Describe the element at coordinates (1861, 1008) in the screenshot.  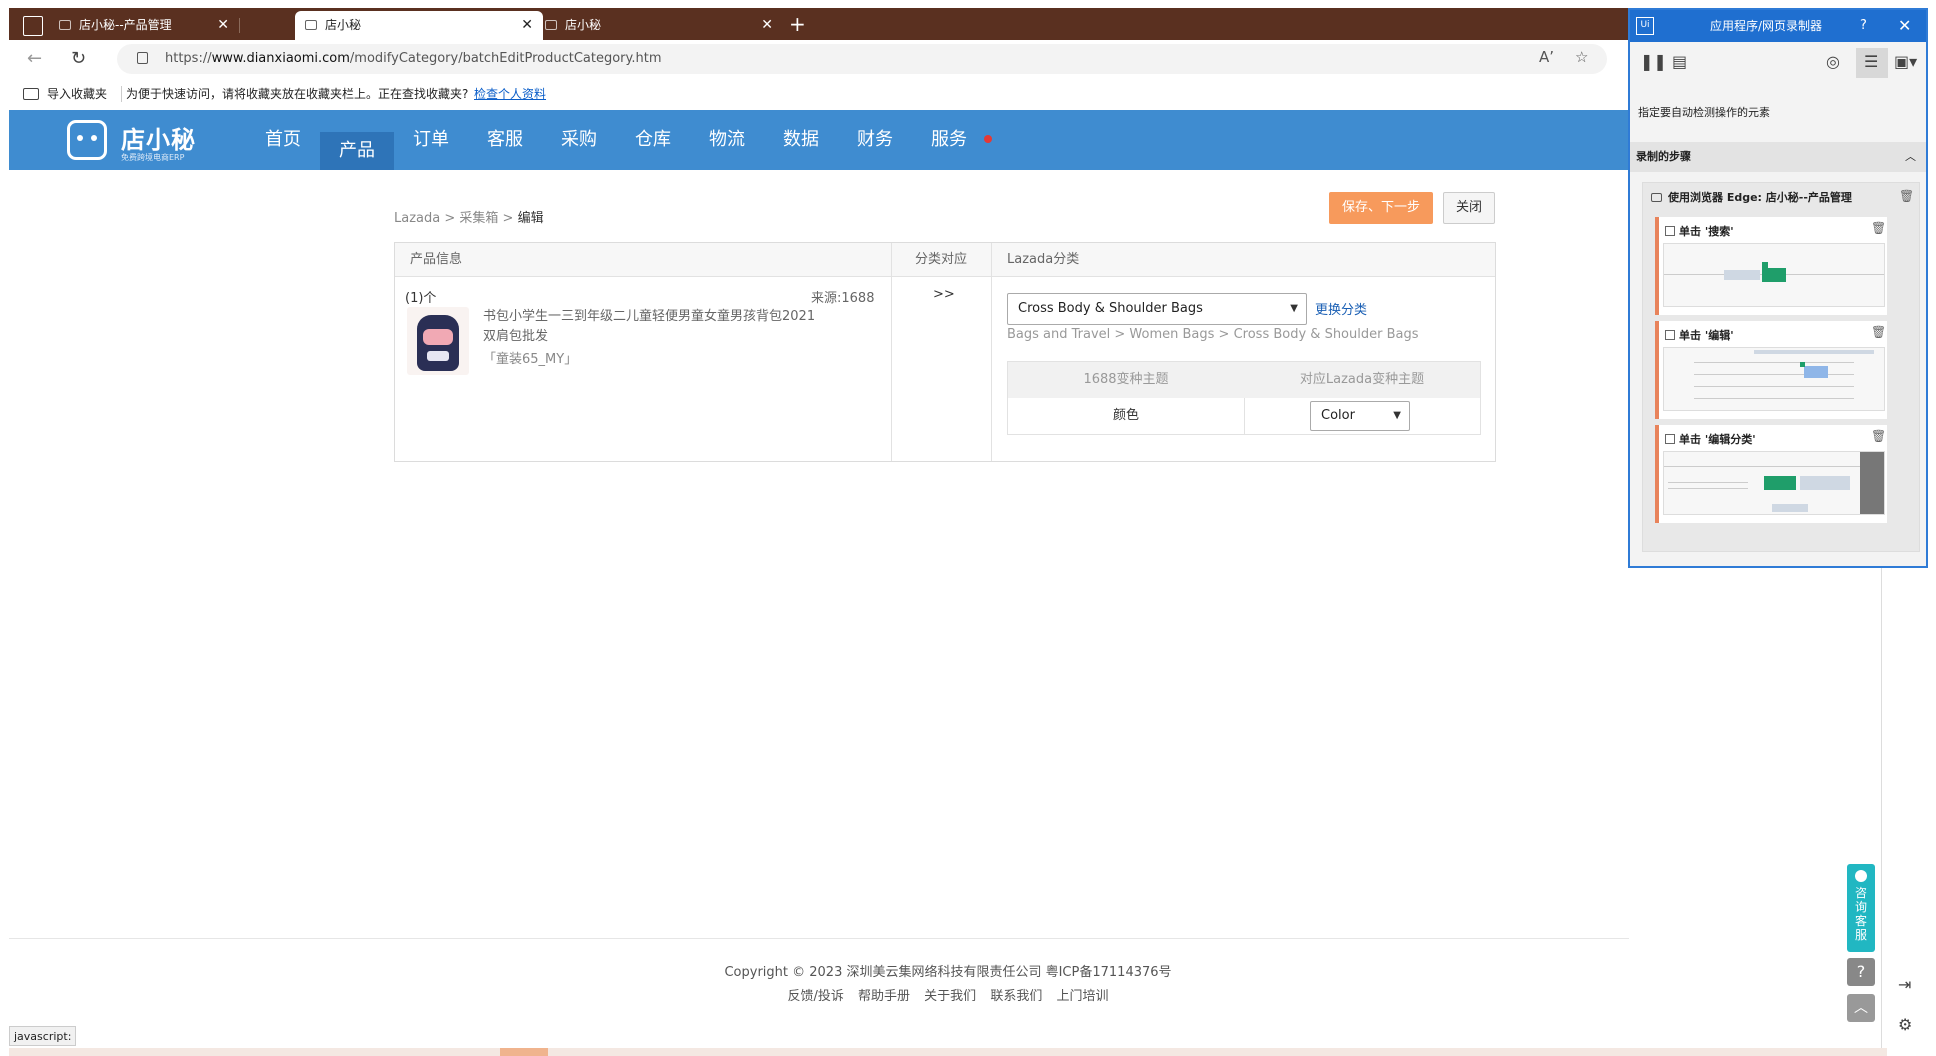
I see `back-to-top-icon: ︿` at that location.